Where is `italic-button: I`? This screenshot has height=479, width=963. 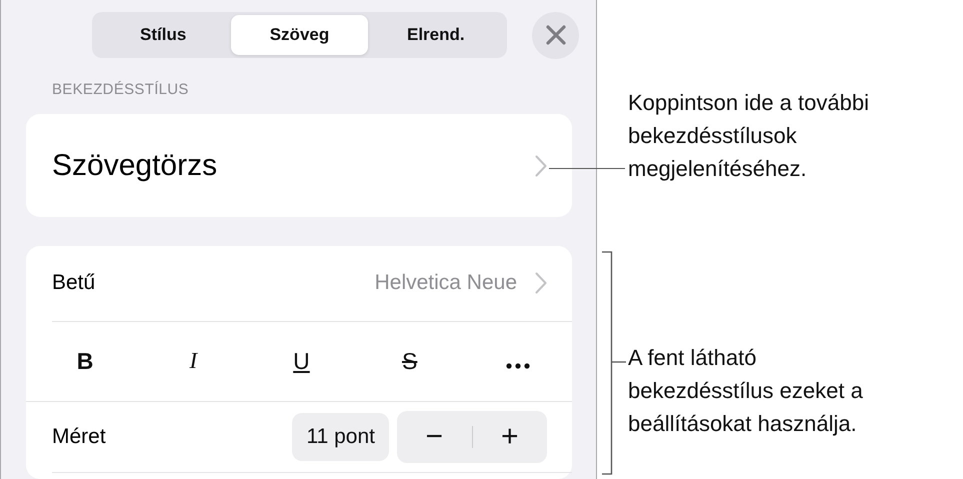 italic-button: I is located at coordinates (193, 361).